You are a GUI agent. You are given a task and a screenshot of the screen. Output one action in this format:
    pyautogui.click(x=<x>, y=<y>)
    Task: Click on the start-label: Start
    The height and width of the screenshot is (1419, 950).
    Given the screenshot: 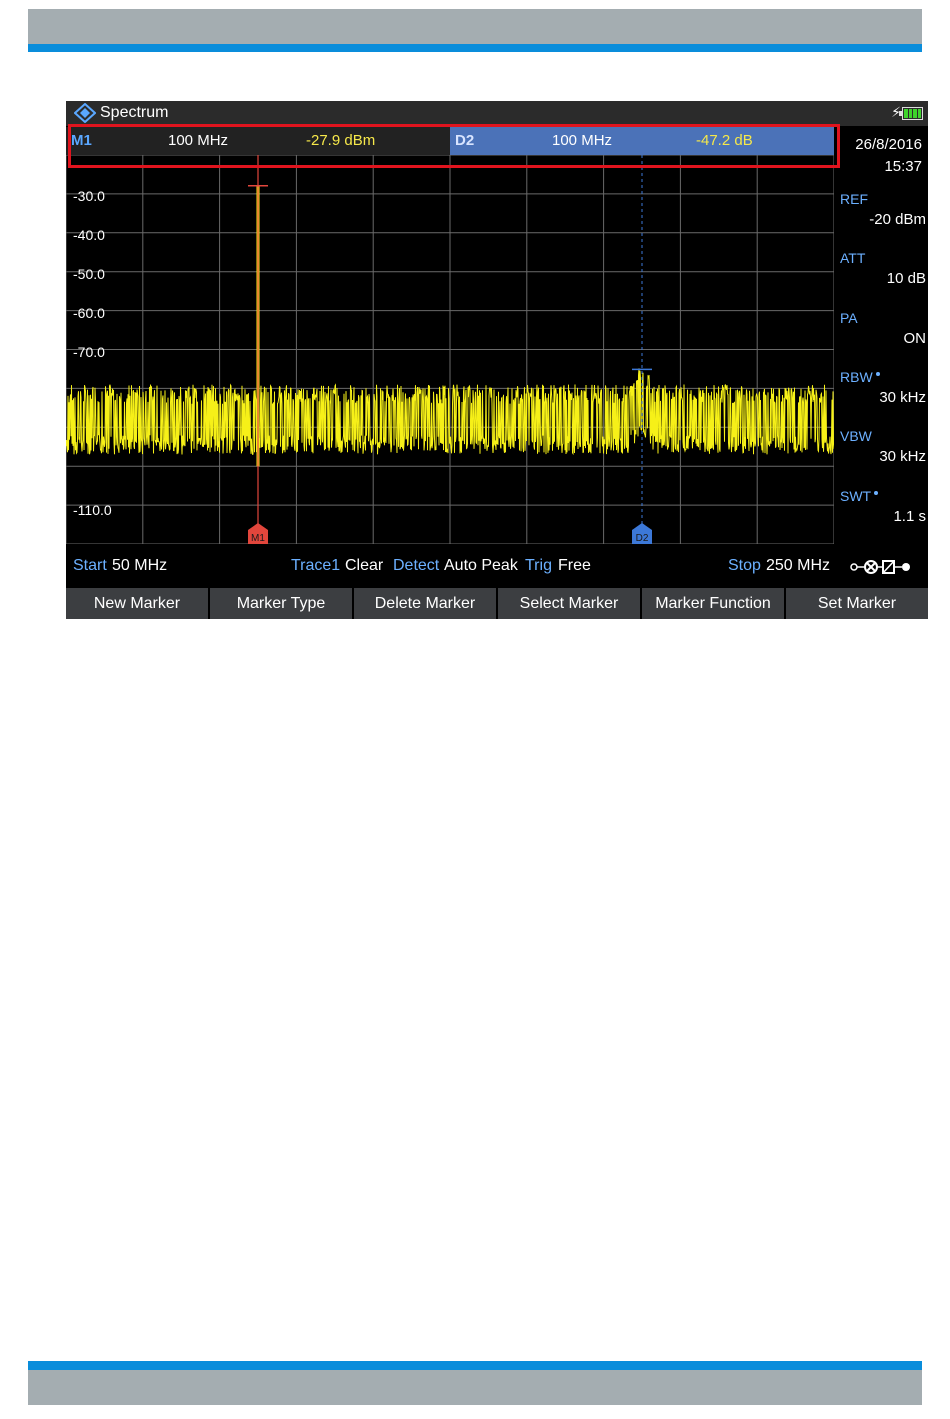 What is the action you would take?
    pyautogui.click(x=90, y=565)
    